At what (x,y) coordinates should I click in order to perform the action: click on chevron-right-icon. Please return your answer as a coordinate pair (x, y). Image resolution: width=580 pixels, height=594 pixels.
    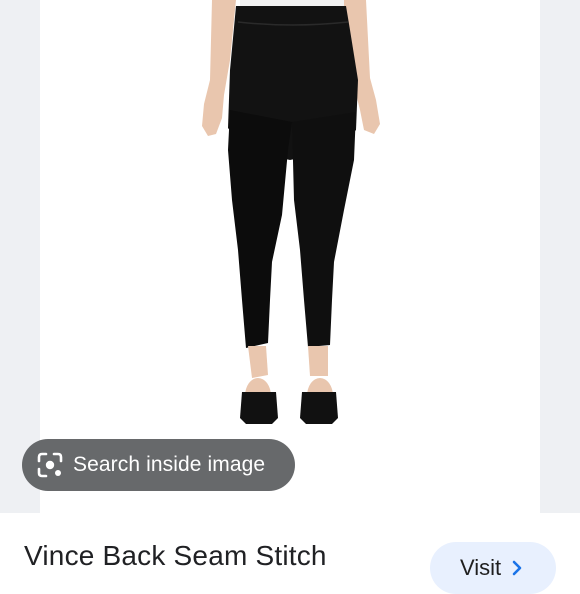
    Looking at the image, I should click on (517, 568).